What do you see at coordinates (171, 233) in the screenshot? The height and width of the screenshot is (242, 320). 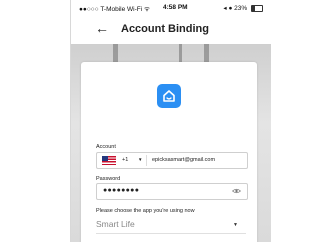 I see `select-underline` at bounding box center [171, 233].